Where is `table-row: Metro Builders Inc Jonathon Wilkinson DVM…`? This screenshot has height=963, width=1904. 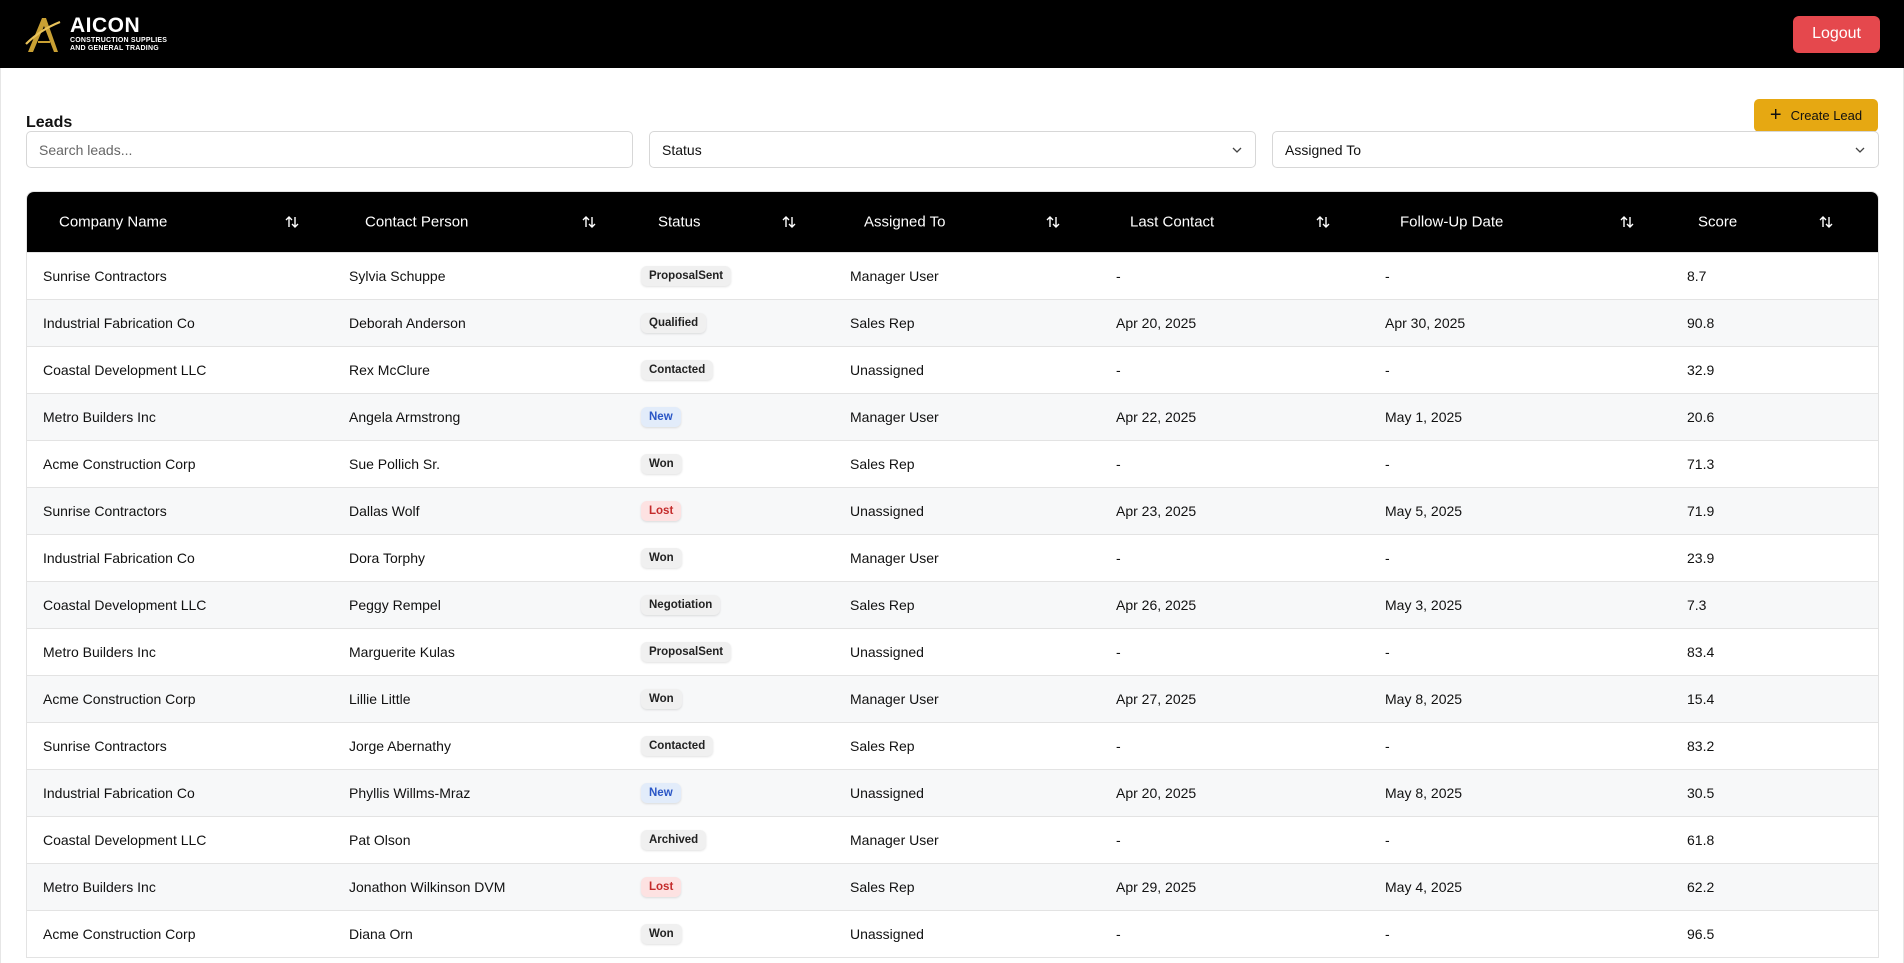
table-row: Metro Builders Inc Jonathon Wilkinson DVM… is located at coordinates (952, 886).